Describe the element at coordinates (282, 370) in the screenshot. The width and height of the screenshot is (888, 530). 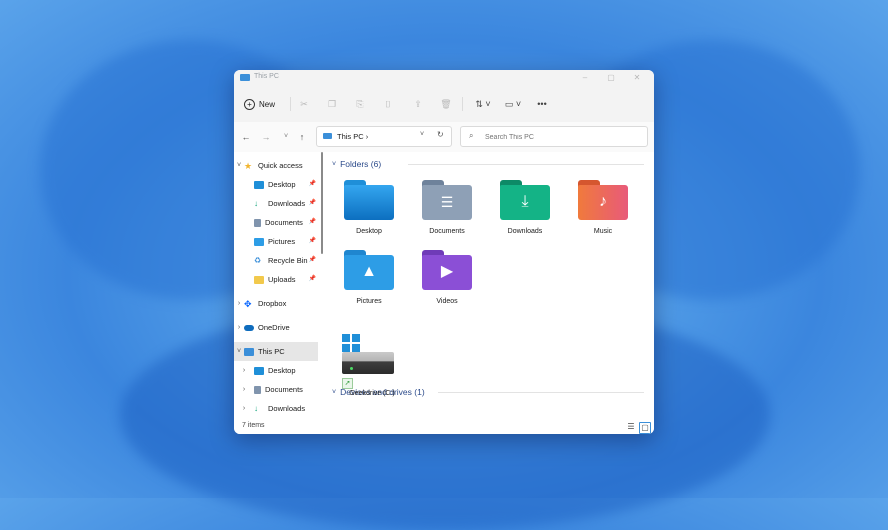
I see `sidebar-item-label: Desktop` at that location.